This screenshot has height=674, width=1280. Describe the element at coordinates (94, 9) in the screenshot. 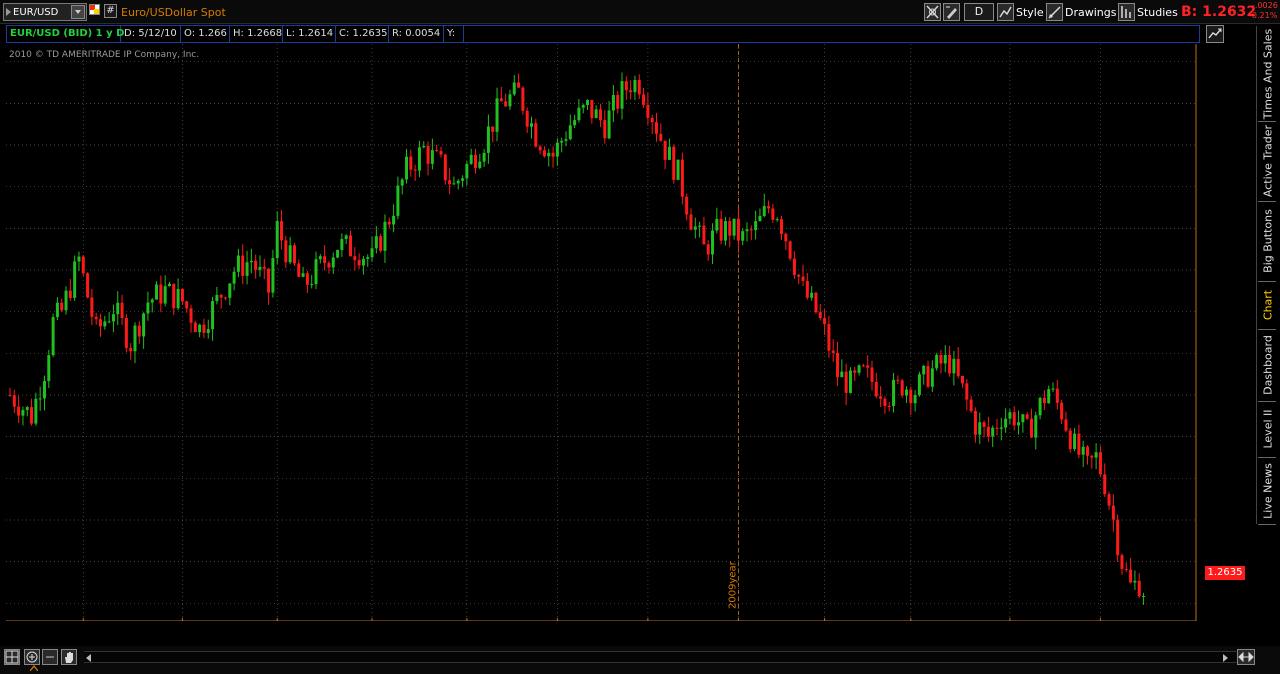

I see `flag-icon` at that location.